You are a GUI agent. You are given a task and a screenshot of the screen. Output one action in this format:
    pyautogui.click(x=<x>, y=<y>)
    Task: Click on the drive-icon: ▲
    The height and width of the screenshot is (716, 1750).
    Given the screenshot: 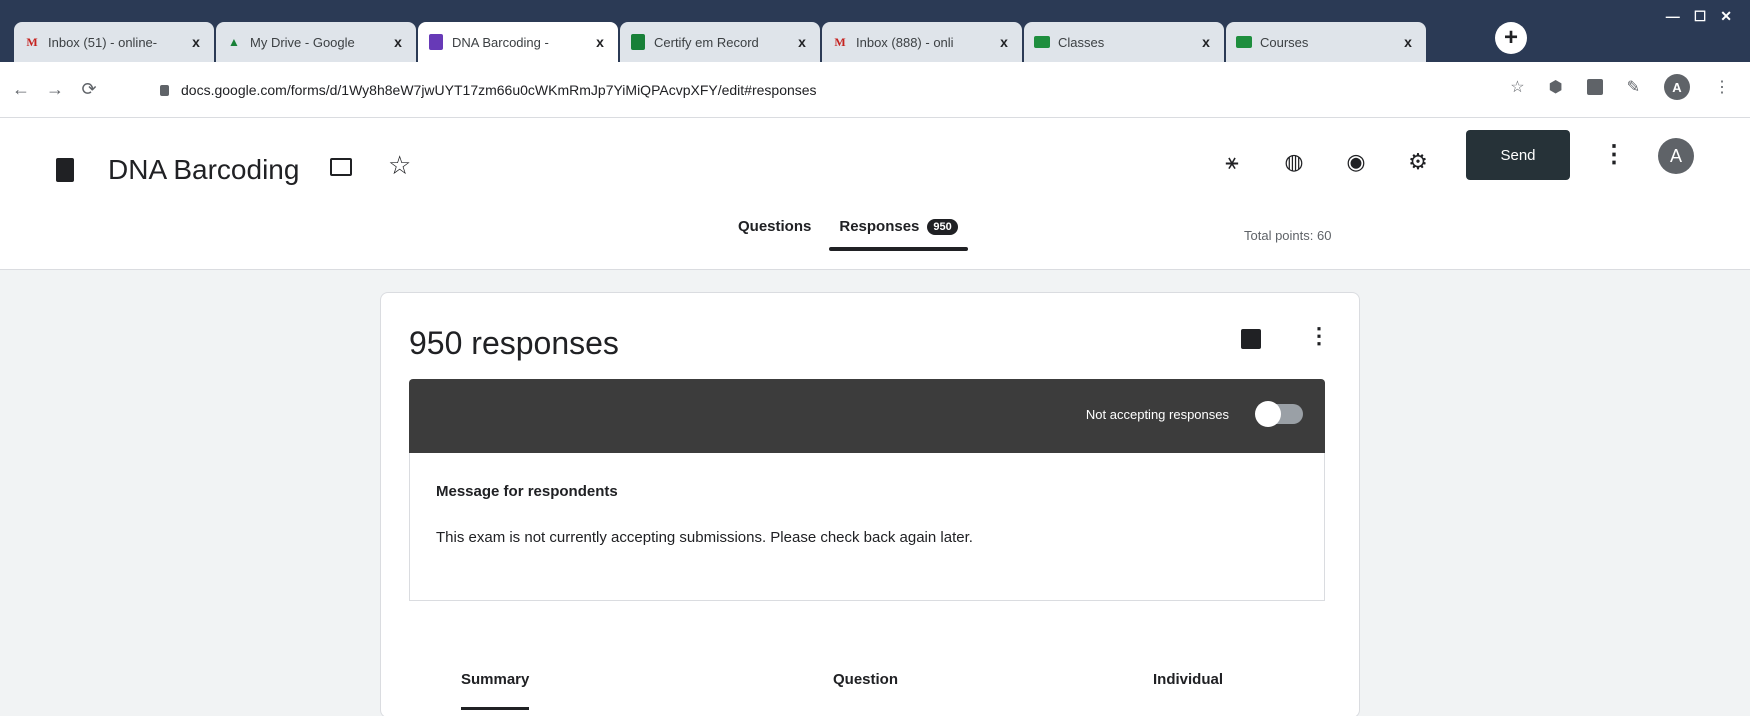 What is the action you would take?
    pyautogui.click(x=234, y=42)
    